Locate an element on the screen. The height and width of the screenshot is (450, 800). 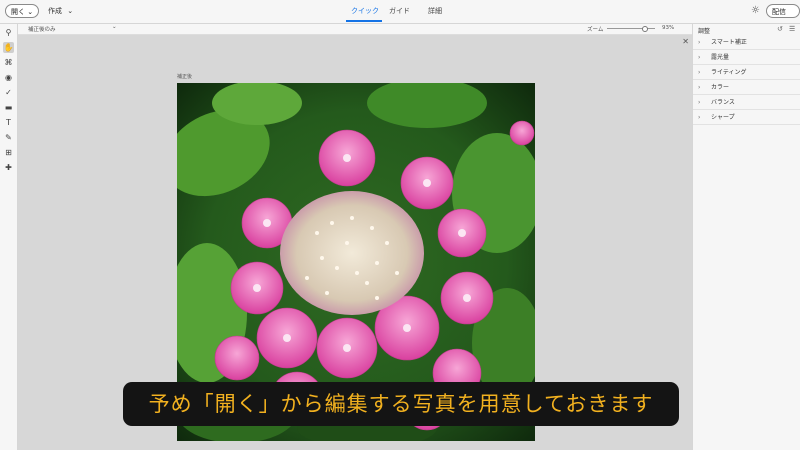
view-options-bar: 補正後のみ ⌄ ズーム 93% is located at coordinates (355, 29).